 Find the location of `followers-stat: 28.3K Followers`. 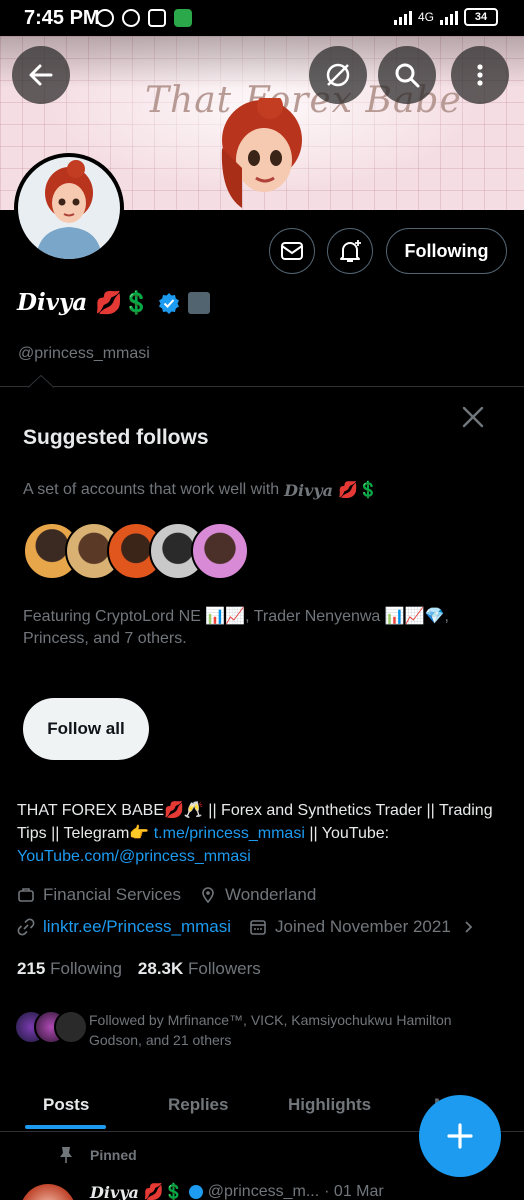

followers-stat: 28.3K Followers is located at coordinates (199, 969).